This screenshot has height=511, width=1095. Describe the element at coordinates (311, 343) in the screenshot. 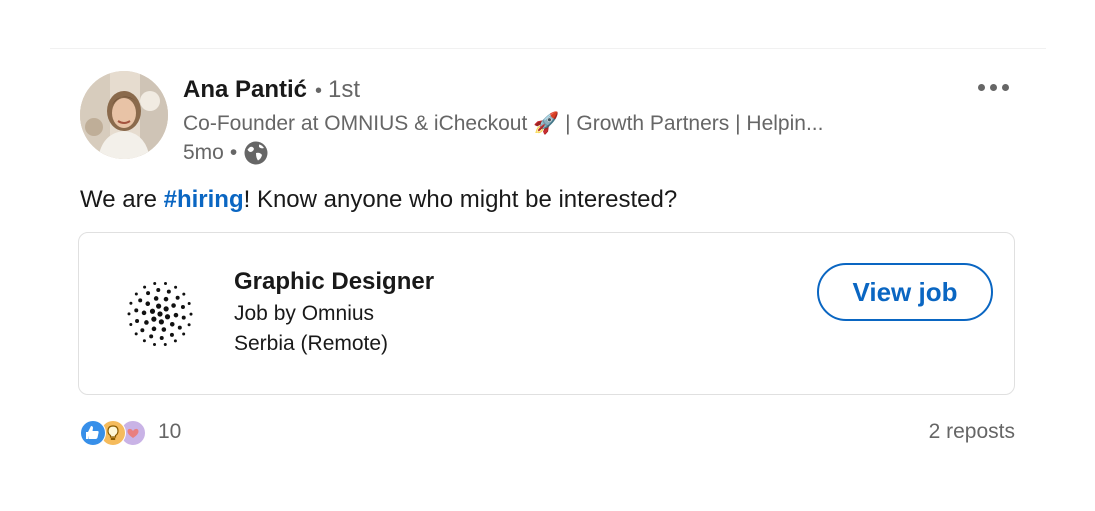

I see `job-location: Serbia (Remote)` at that location.